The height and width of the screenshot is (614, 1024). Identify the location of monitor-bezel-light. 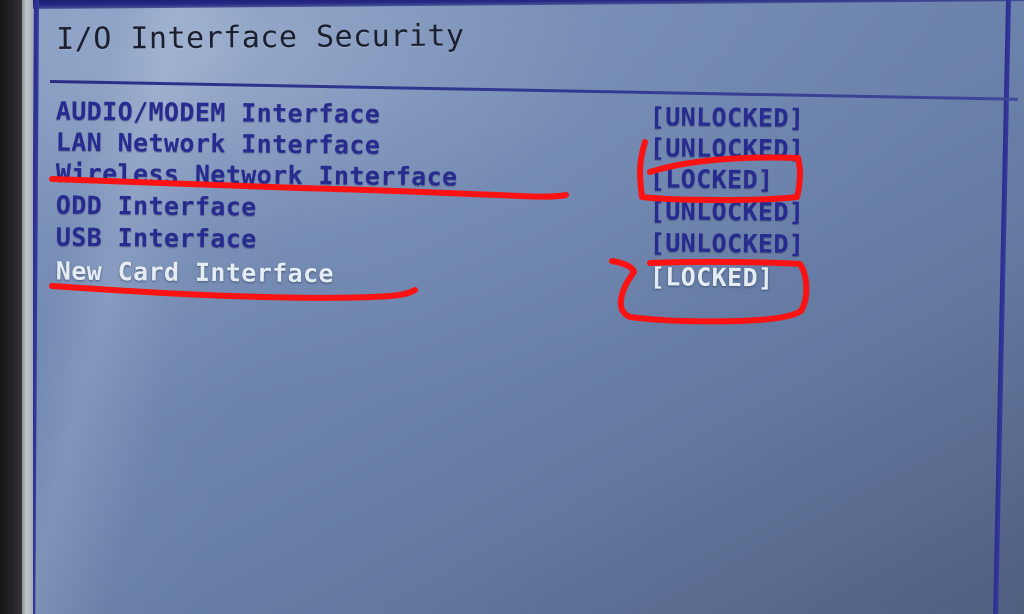
(27, 307).